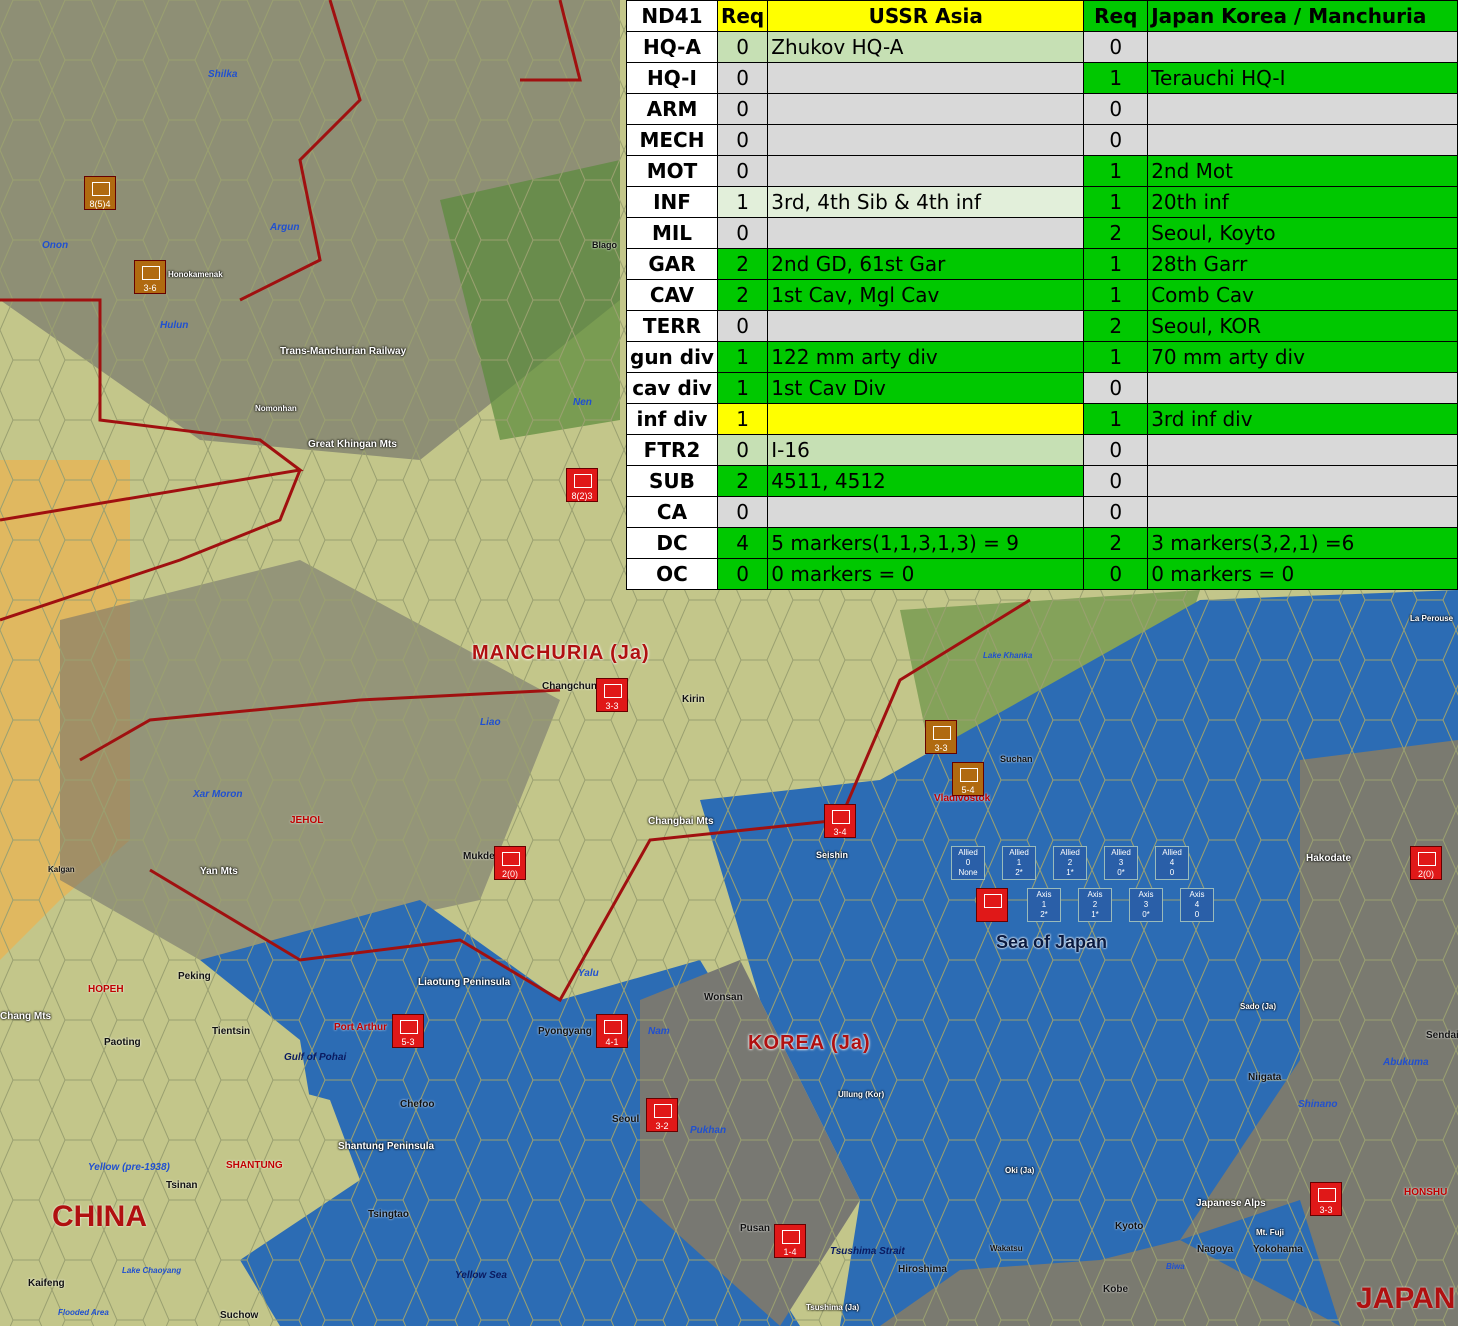 The image size is (1458, 1326). What do you see at coordinates (926, 357) in the screenshot?
I see `ussr-units-cell: 122 mm arty div` at bounding box center [926, 357].